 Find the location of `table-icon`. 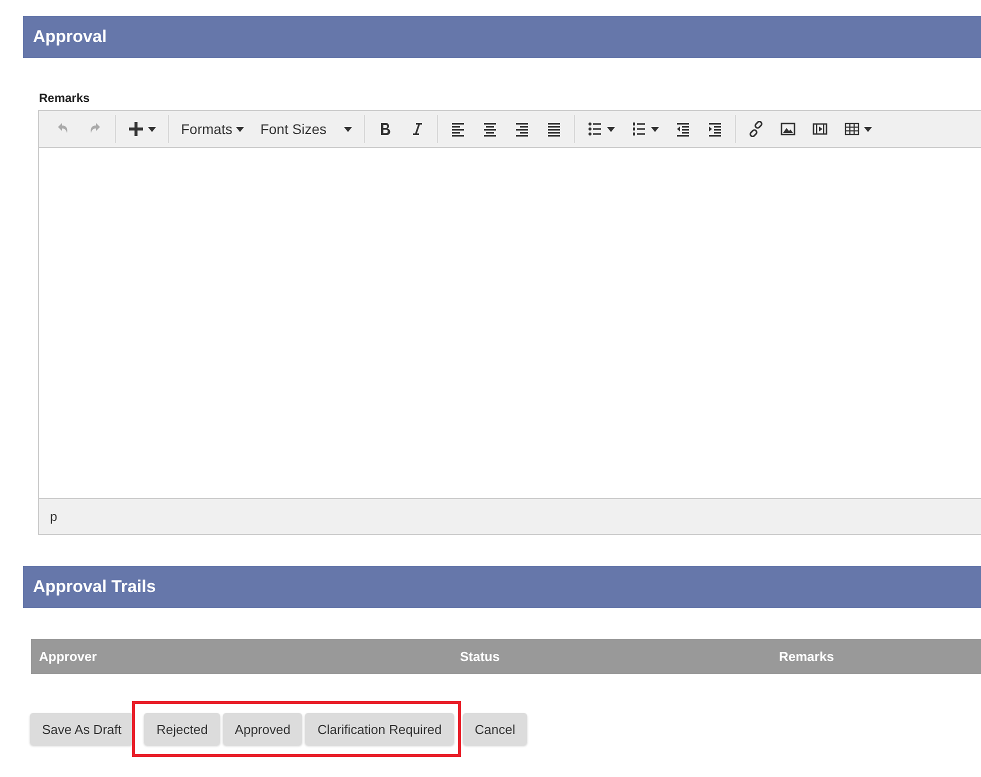

table-icon is located at coordinates (852, 129).